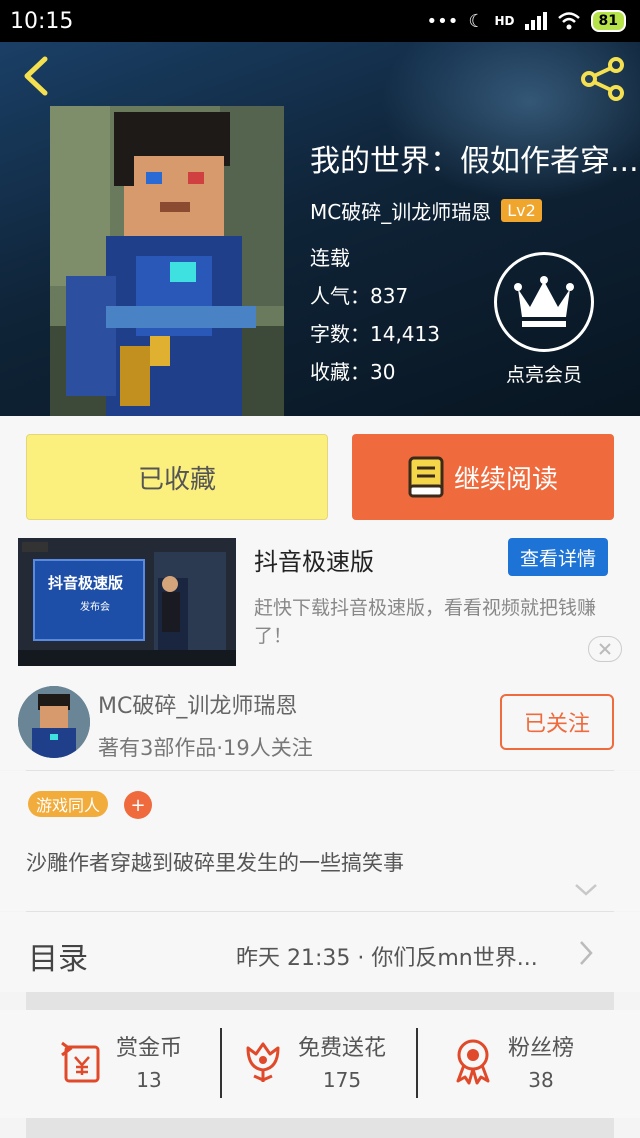 This screenshot has height=1138, width=640. Describe the element at coordinates (215, 862) in the screenshot. I see `book-intro: 沙雕作者穿越到破碎里发生的一些搞笑事` at that location.